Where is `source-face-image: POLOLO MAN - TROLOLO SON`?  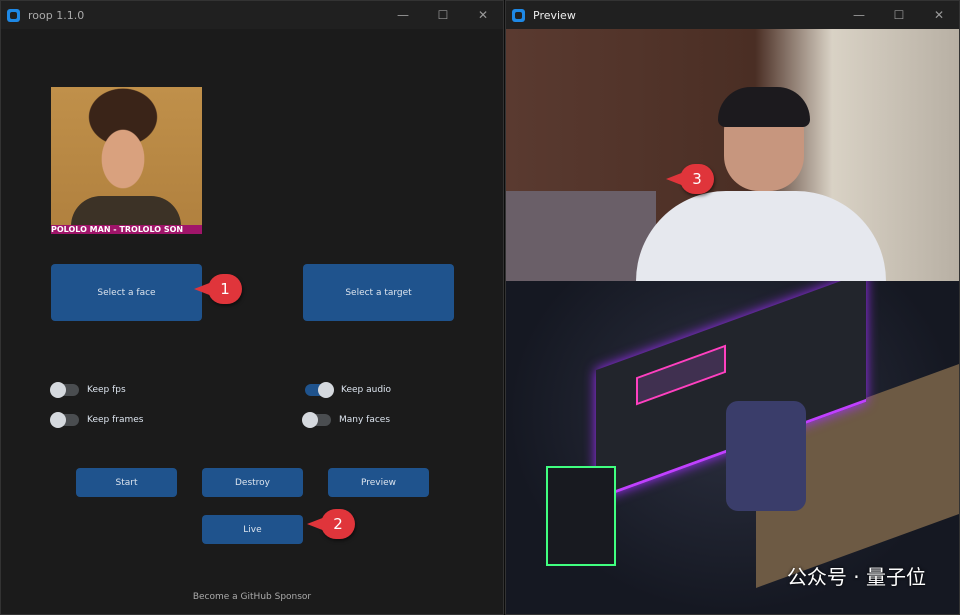 source-face-image: POLOLO MAN - TROLOLO SON is located at coordinates (126, 160).